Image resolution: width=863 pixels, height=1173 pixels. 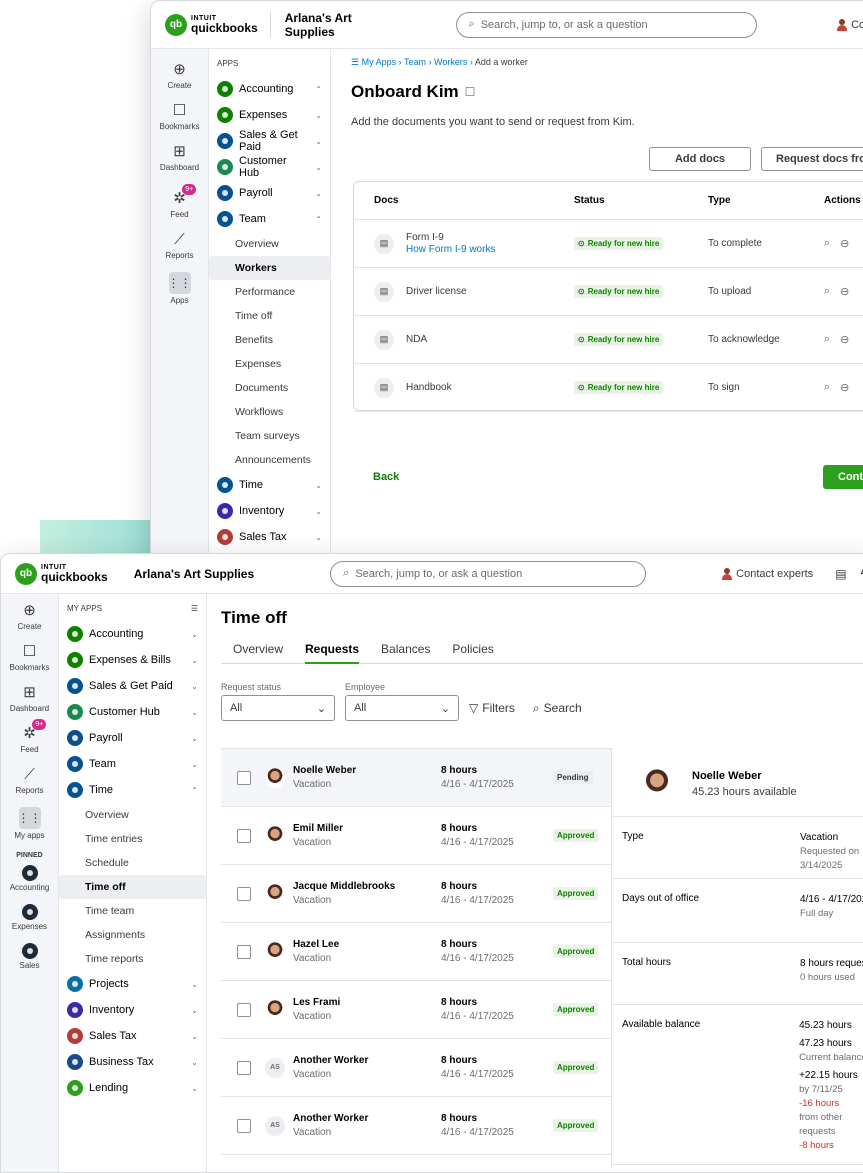 What do you see at coordinates (415, 62) in the screenshot?
I see `crumb-team: Team` at bounding box center [415, 62].